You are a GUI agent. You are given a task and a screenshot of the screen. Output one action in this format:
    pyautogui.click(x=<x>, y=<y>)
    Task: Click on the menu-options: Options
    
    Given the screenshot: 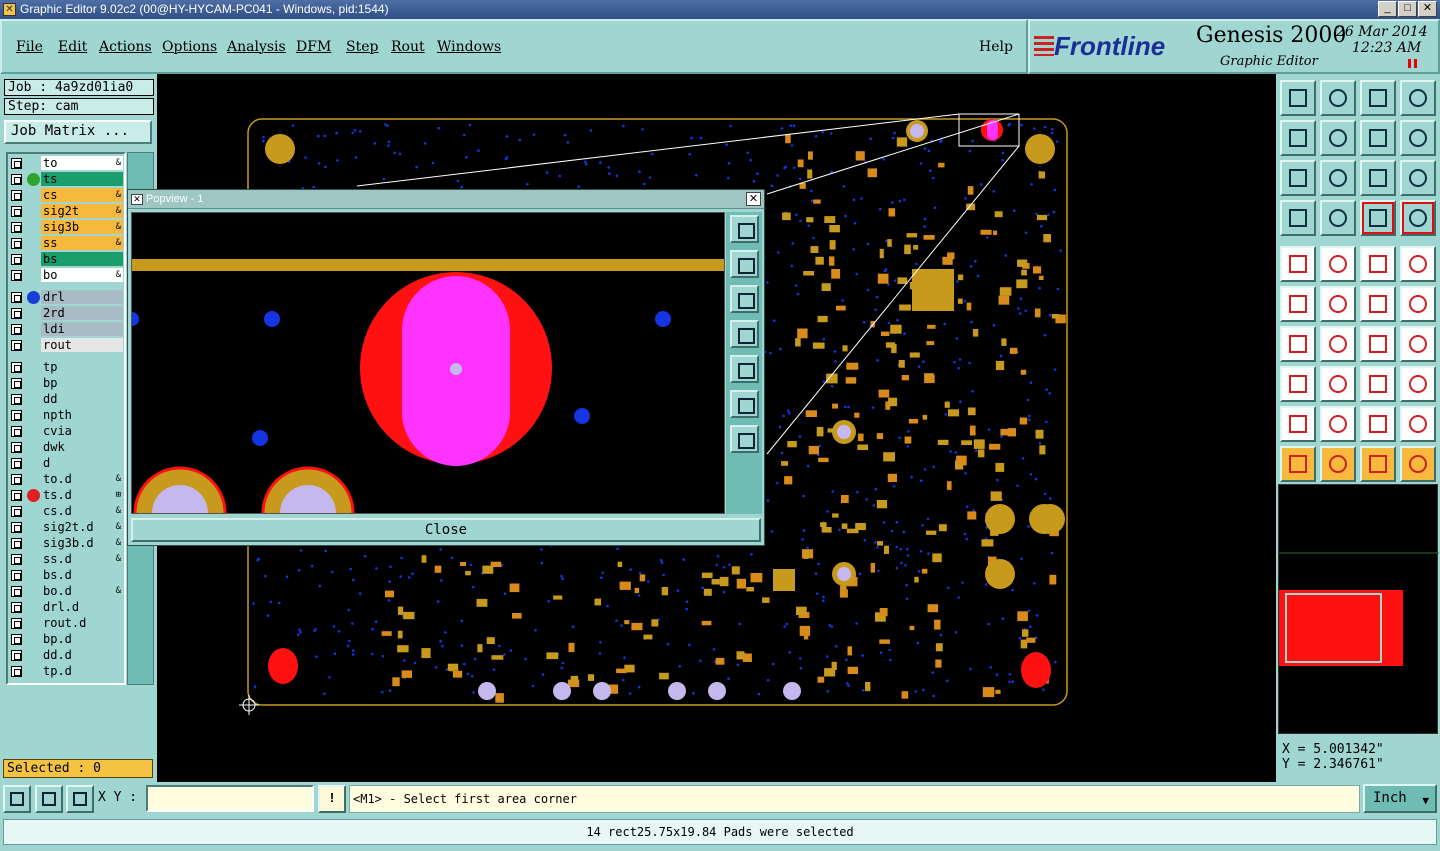 What is the action you would take?
    pyautogui.click(x=189, y=47)
    